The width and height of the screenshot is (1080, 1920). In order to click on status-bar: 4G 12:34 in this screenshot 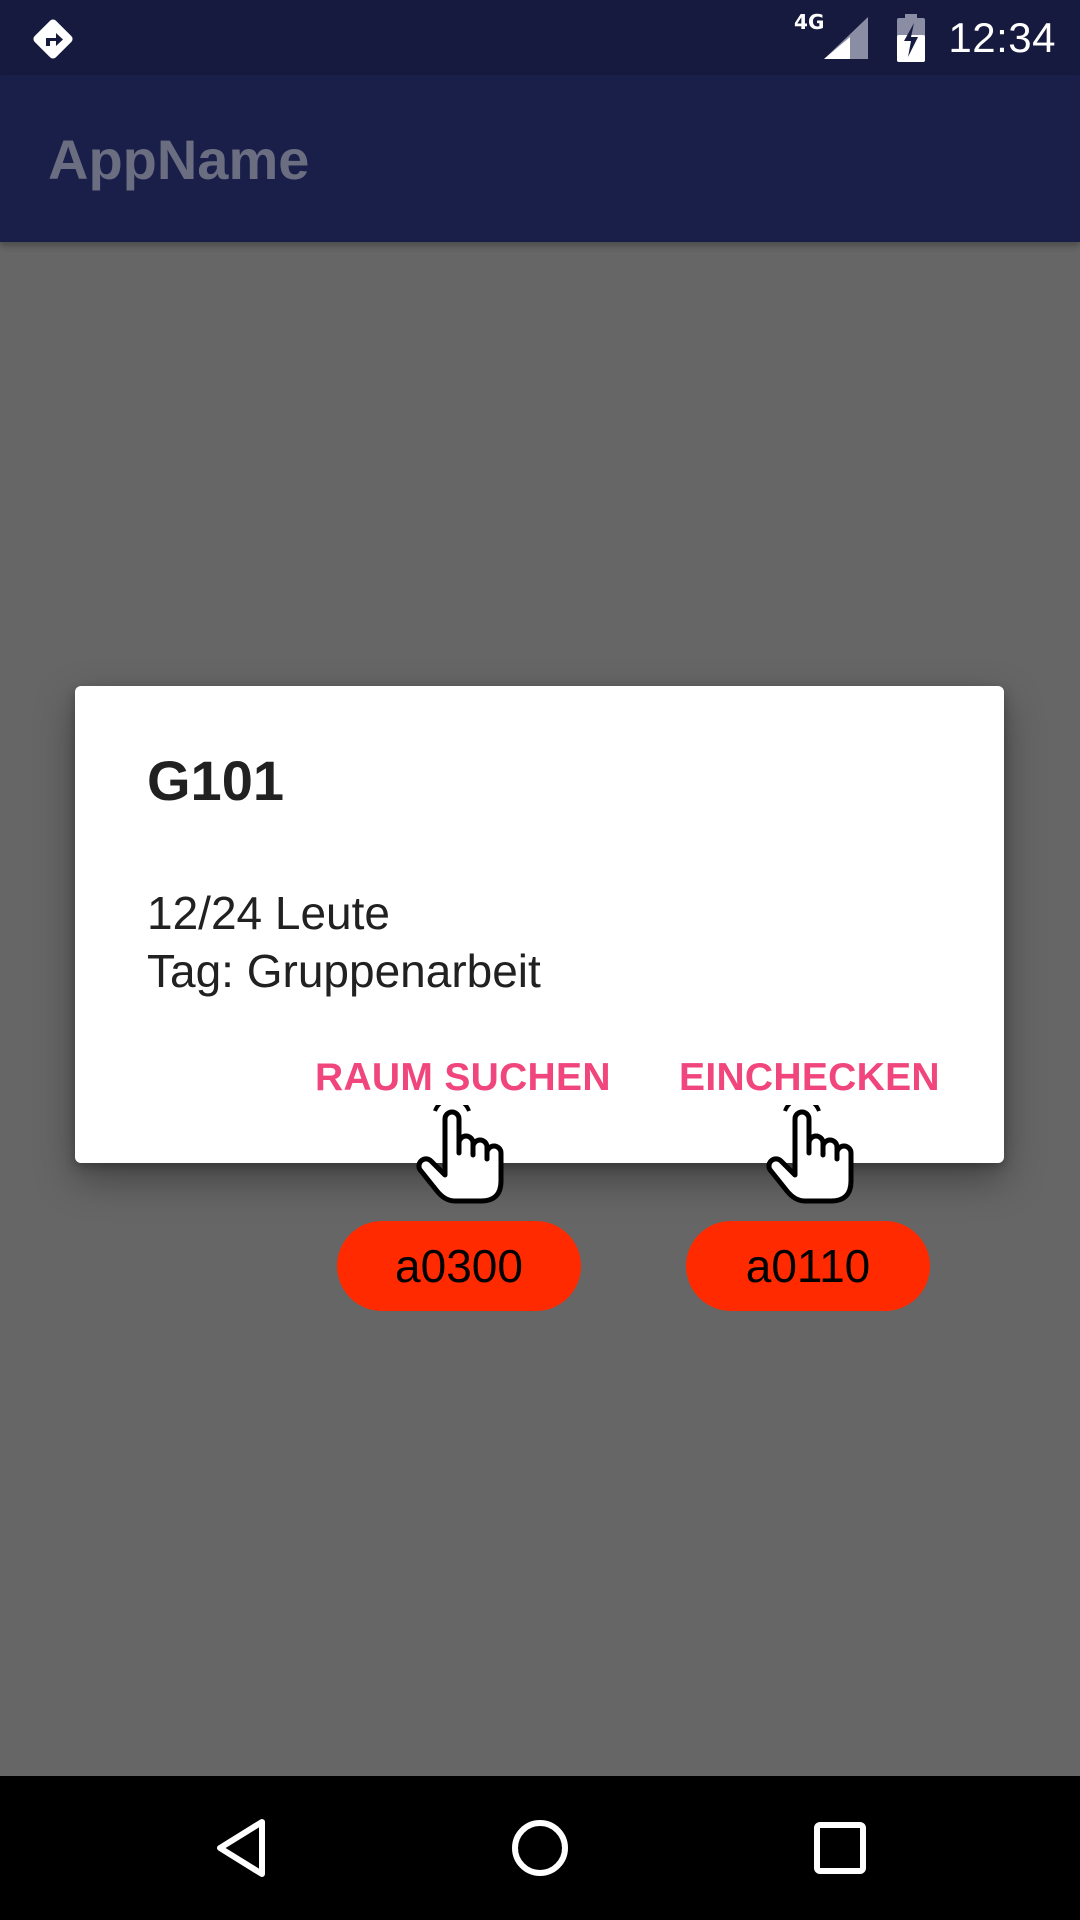, I will do `click(540, 37)`.